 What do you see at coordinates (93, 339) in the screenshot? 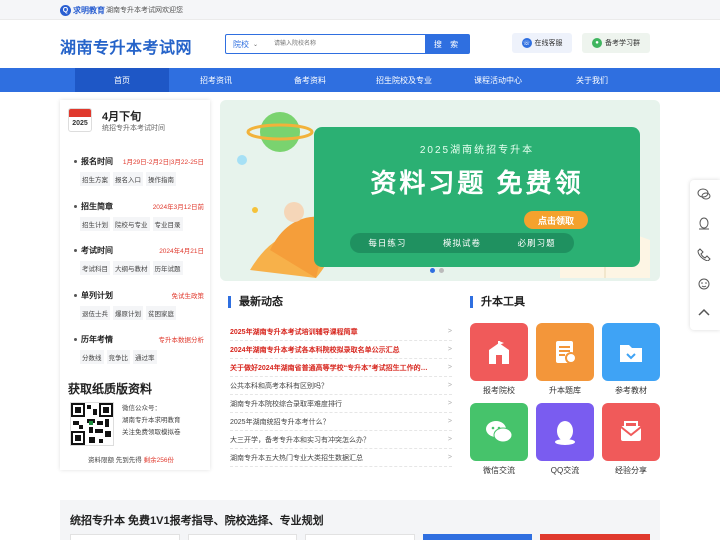
I see `section-title: 历年考情` at bounding box center [93, 339].